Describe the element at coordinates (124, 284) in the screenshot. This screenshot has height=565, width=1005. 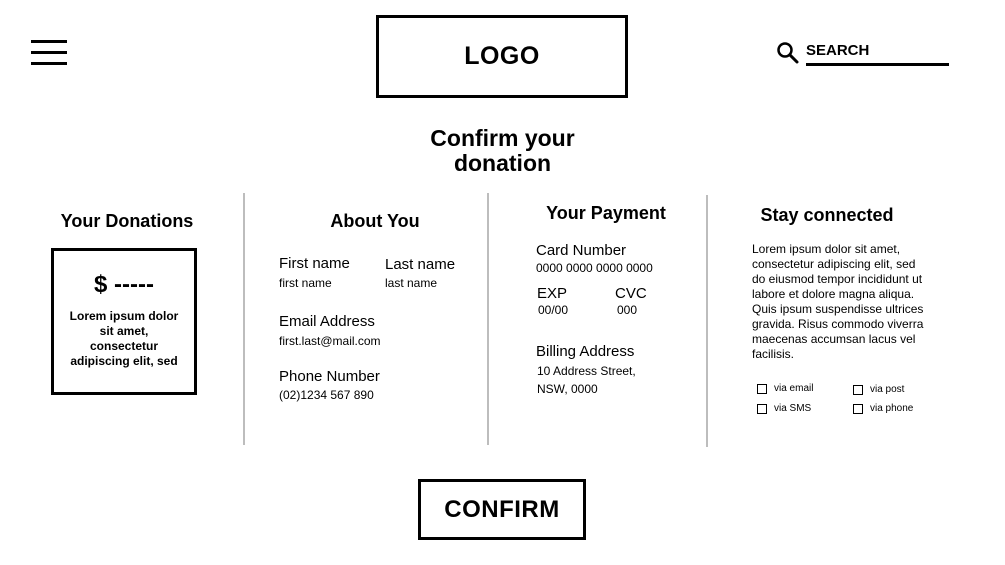
I see `donation-amount: $ -----` at that location.